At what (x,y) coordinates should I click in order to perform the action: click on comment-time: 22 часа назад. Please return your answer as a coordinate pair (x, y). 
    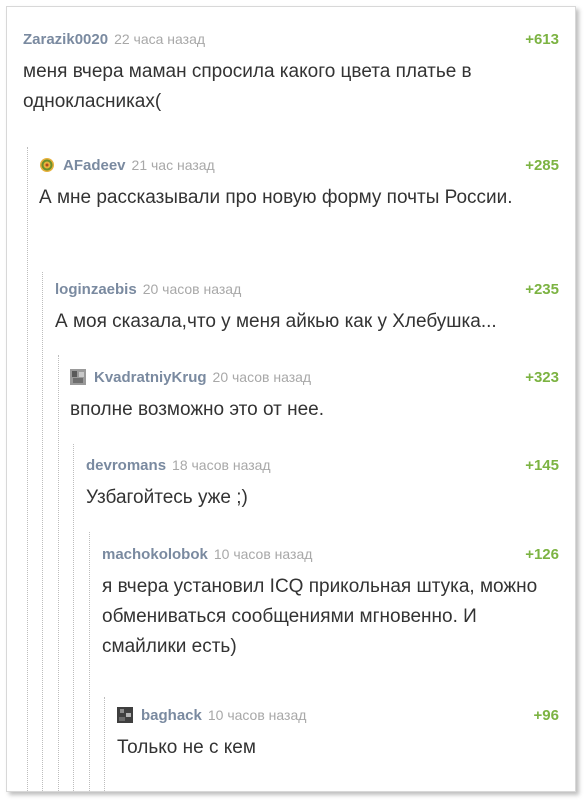
    Looking at the image, I should click on (159, 39).